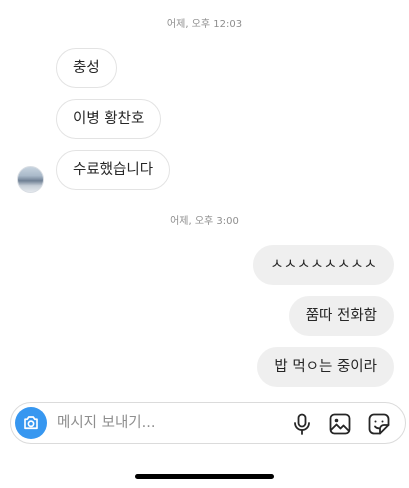 Image resolution: width=409 pixels, height=488 pixels. I want to click on sticker-icon, so click(379, 424).